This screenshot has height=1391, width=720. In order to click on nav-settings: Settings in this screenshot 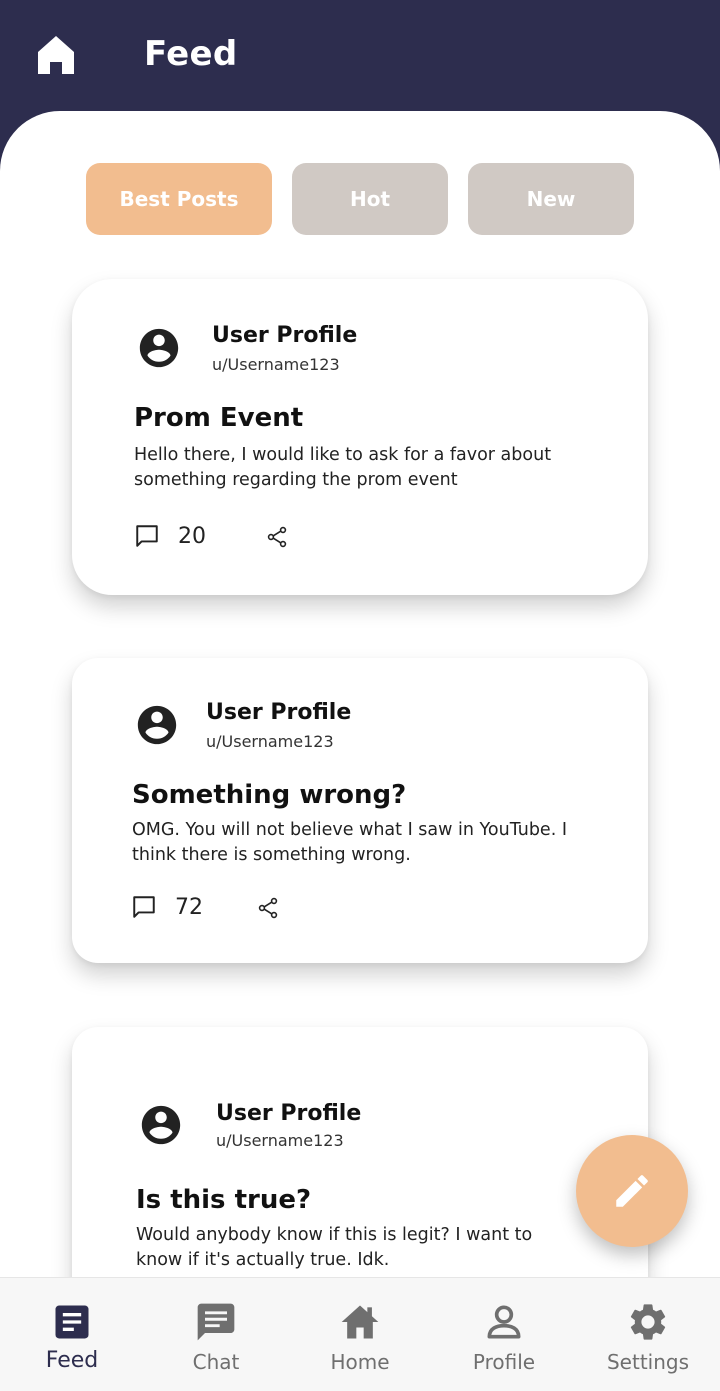, I will do `click(648, 1334)`.